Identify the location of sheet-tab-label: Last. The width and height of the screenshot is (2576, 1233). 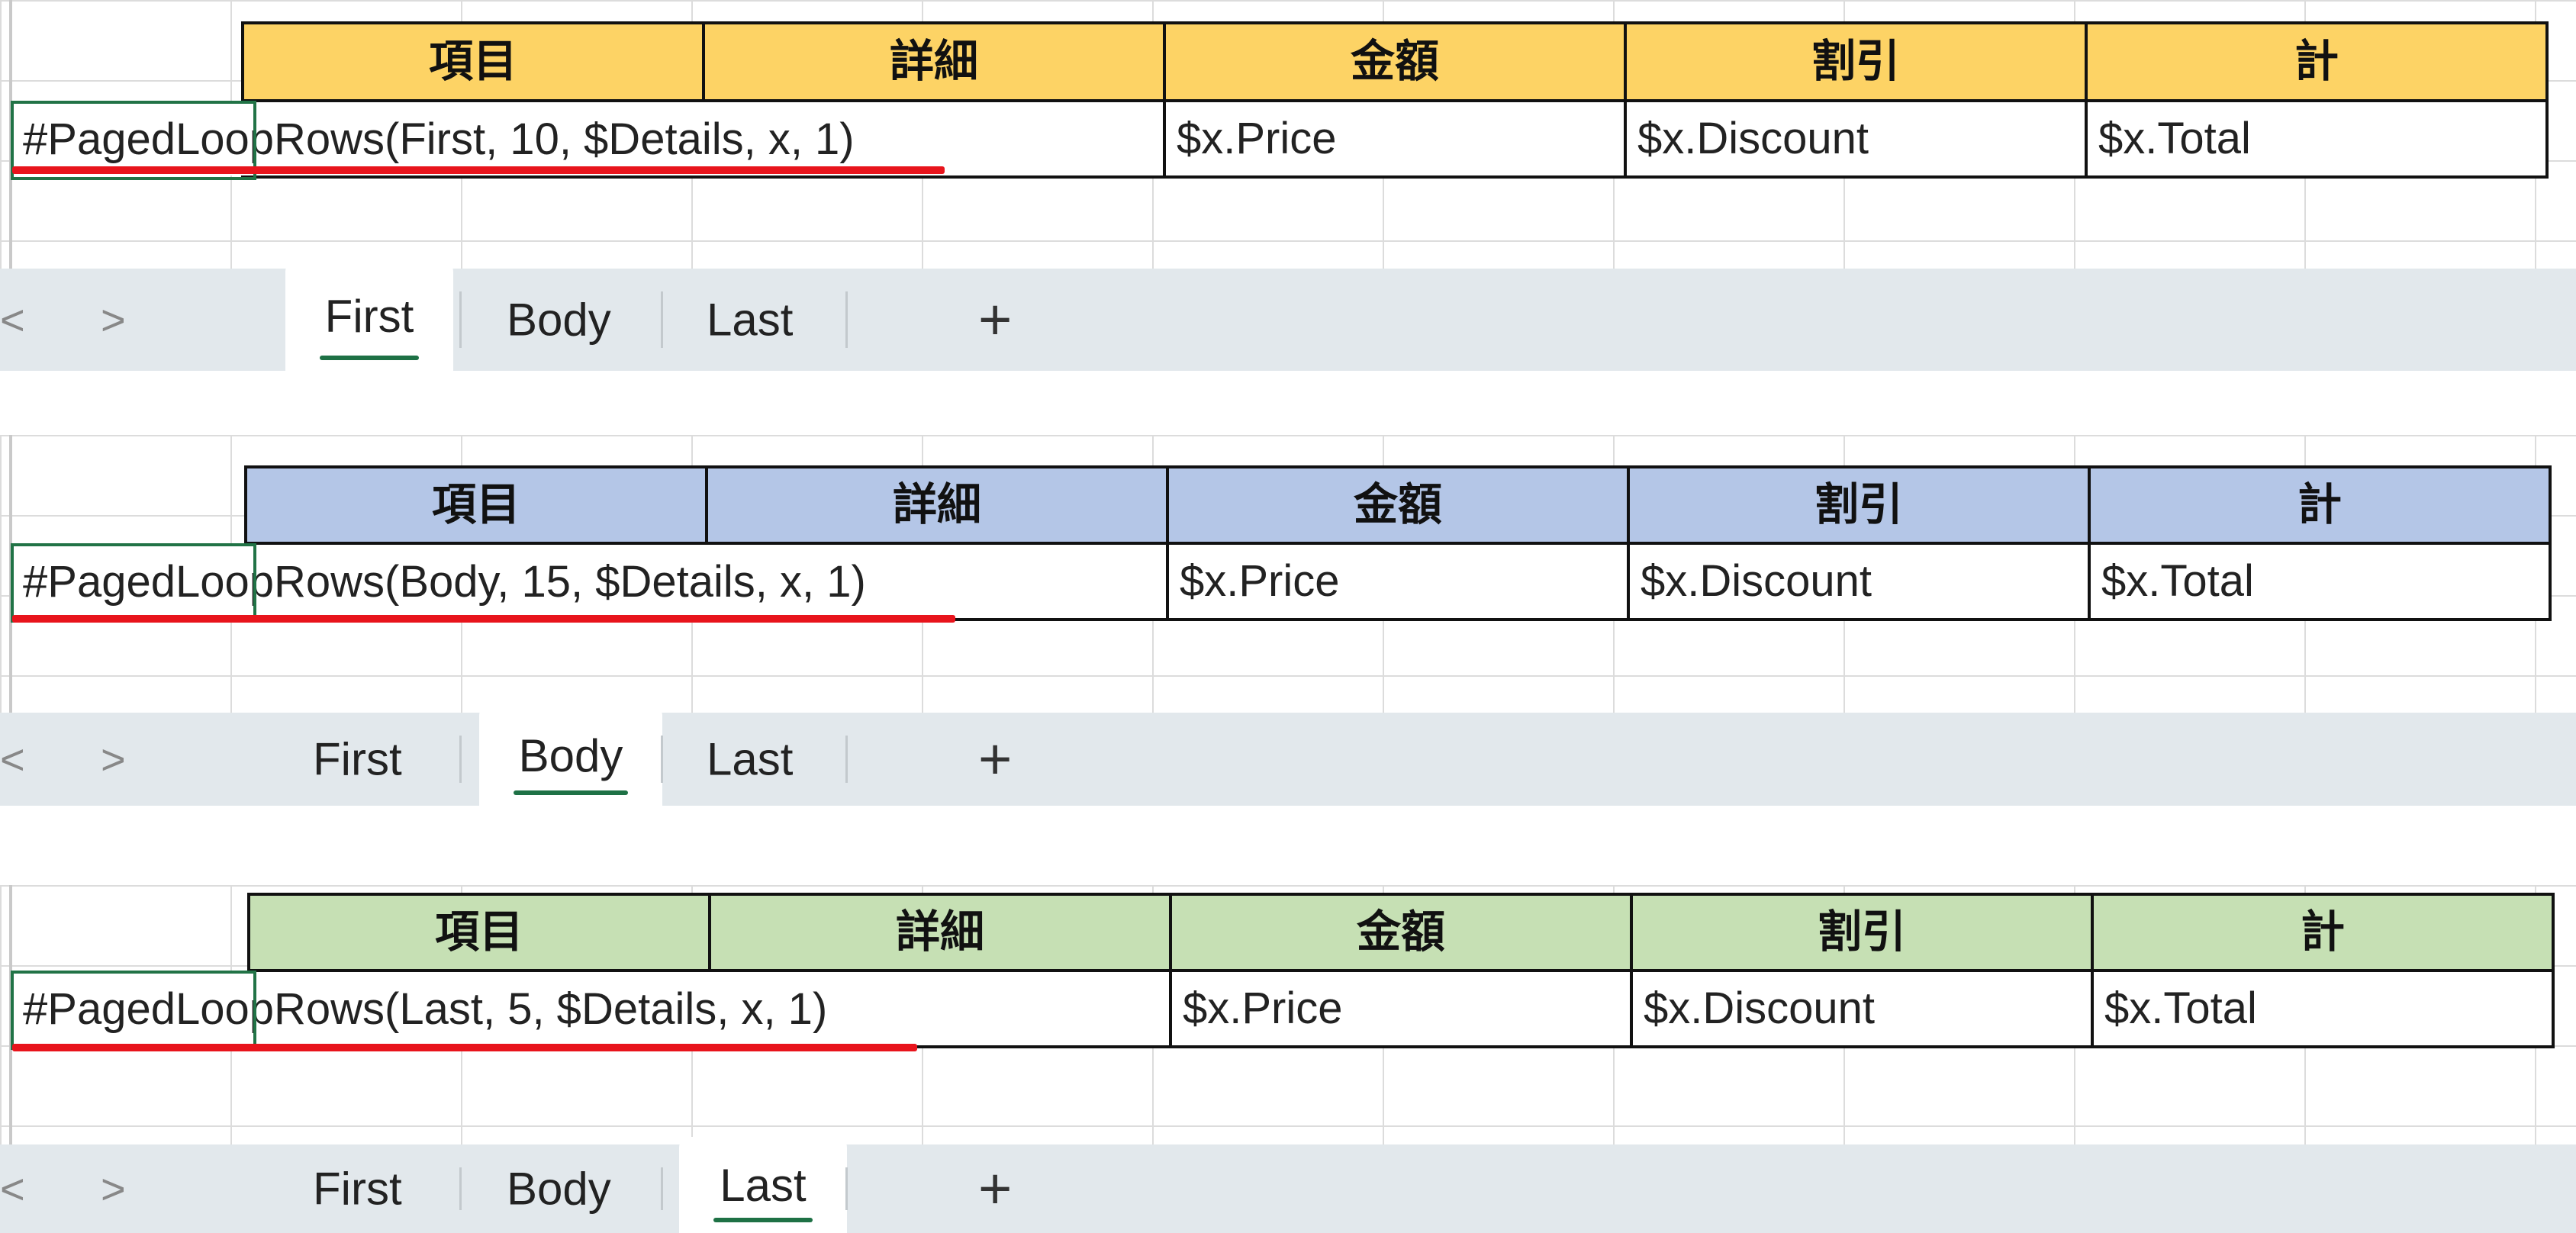
(763, 1185).